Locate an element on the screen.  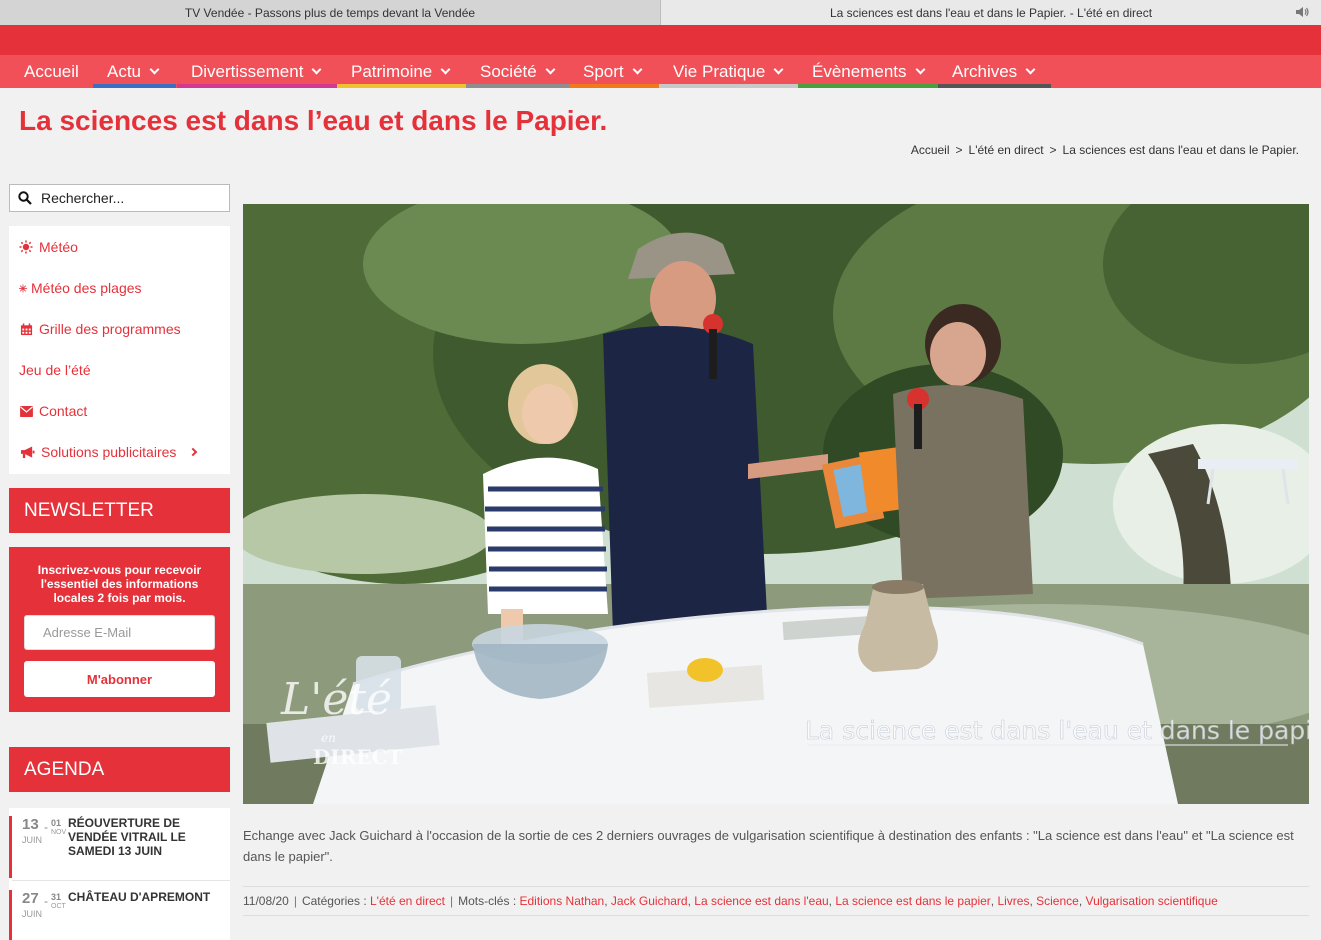
nav-label: Divertissement is located at coordinates (247, 71).